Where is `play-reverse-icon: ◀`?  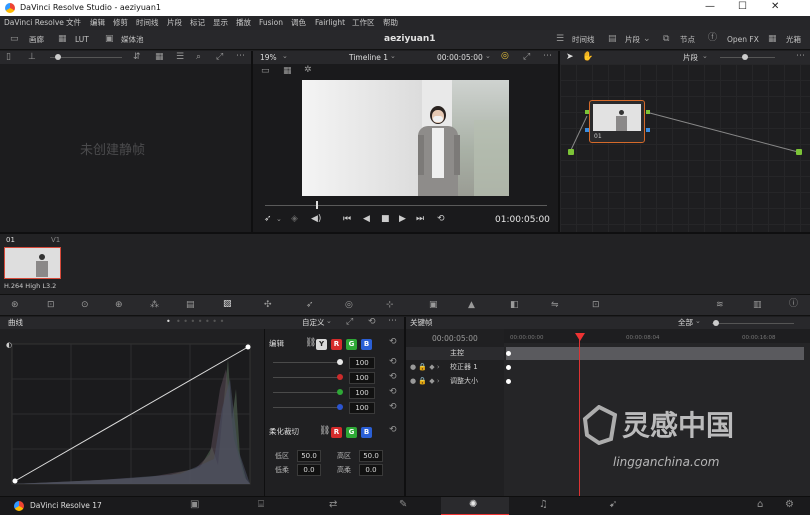 play-reverse-icon: ◀ is located at coordinates (366, 219).